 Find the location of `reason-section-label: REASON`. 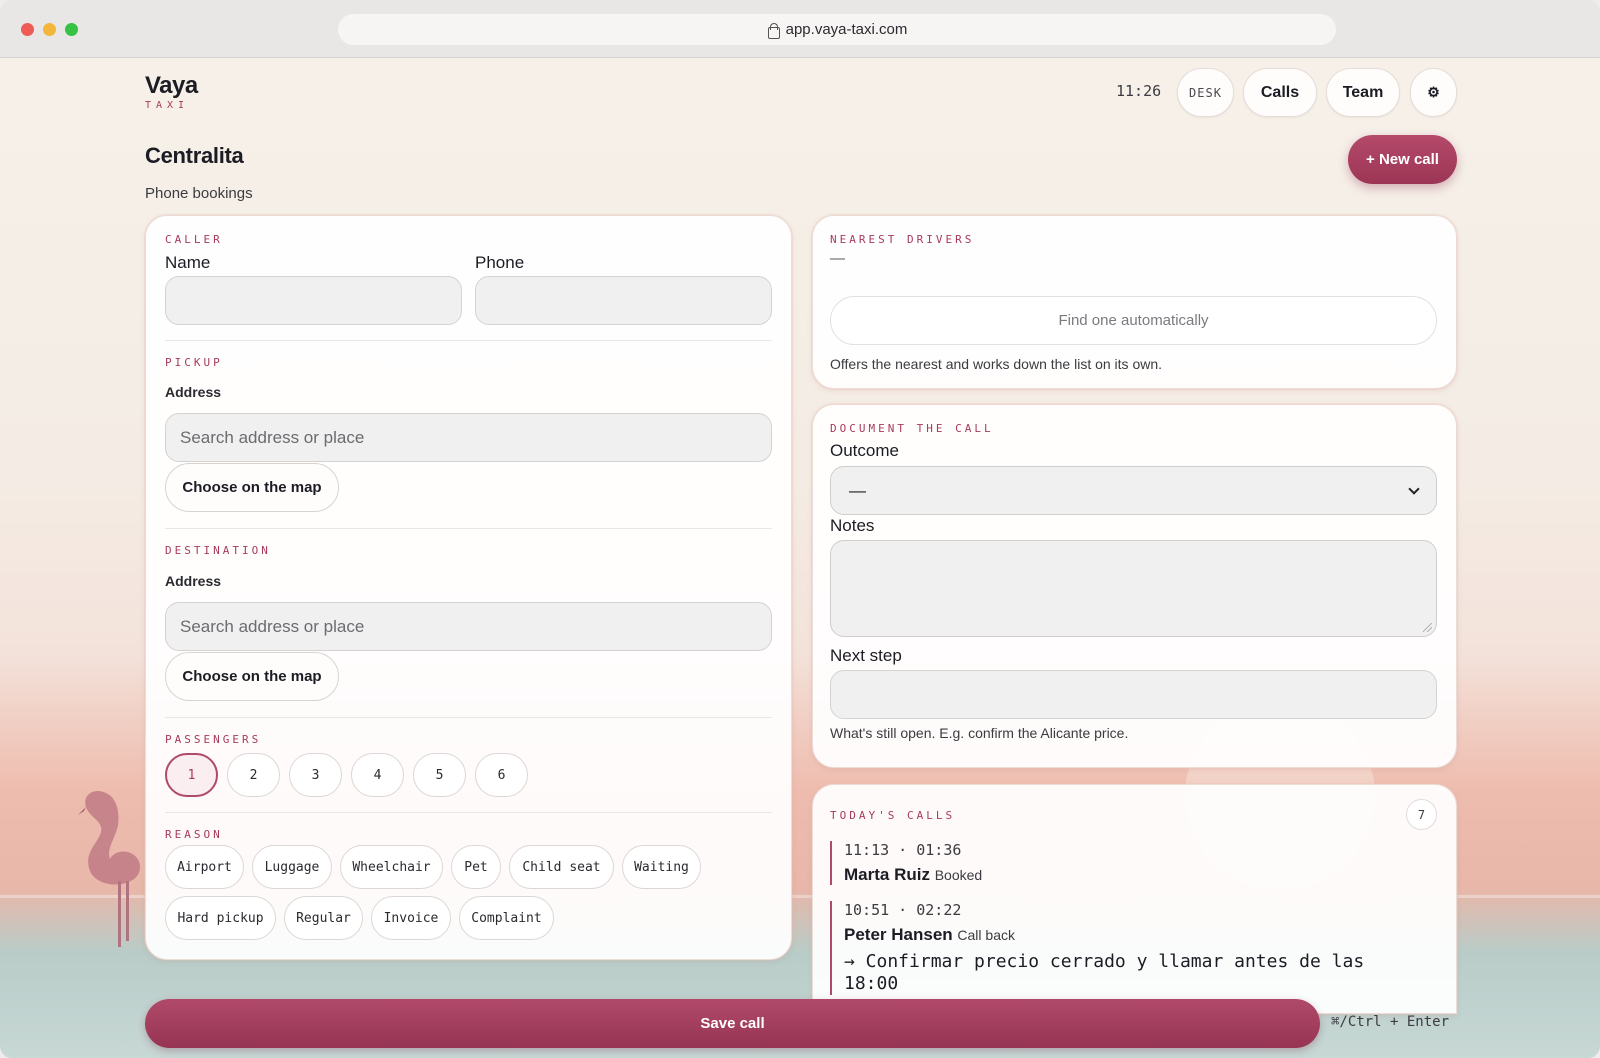

reason-section-label: REASON is located at coordinates (194, 834).